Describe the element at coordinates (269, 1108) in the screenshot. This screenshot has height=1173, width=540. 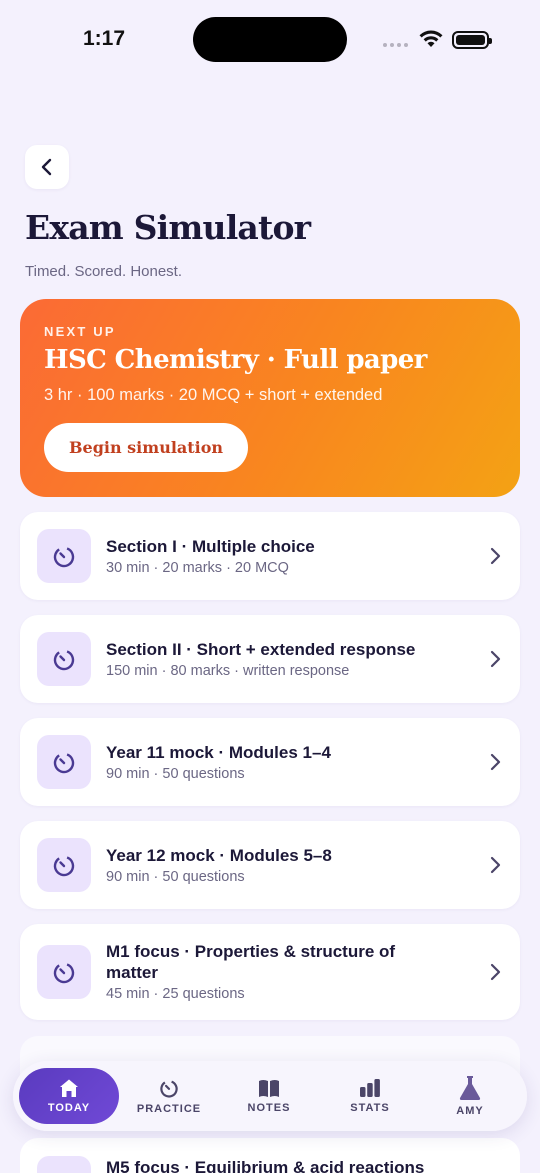
I see `tab-label: NOTES` at that location.